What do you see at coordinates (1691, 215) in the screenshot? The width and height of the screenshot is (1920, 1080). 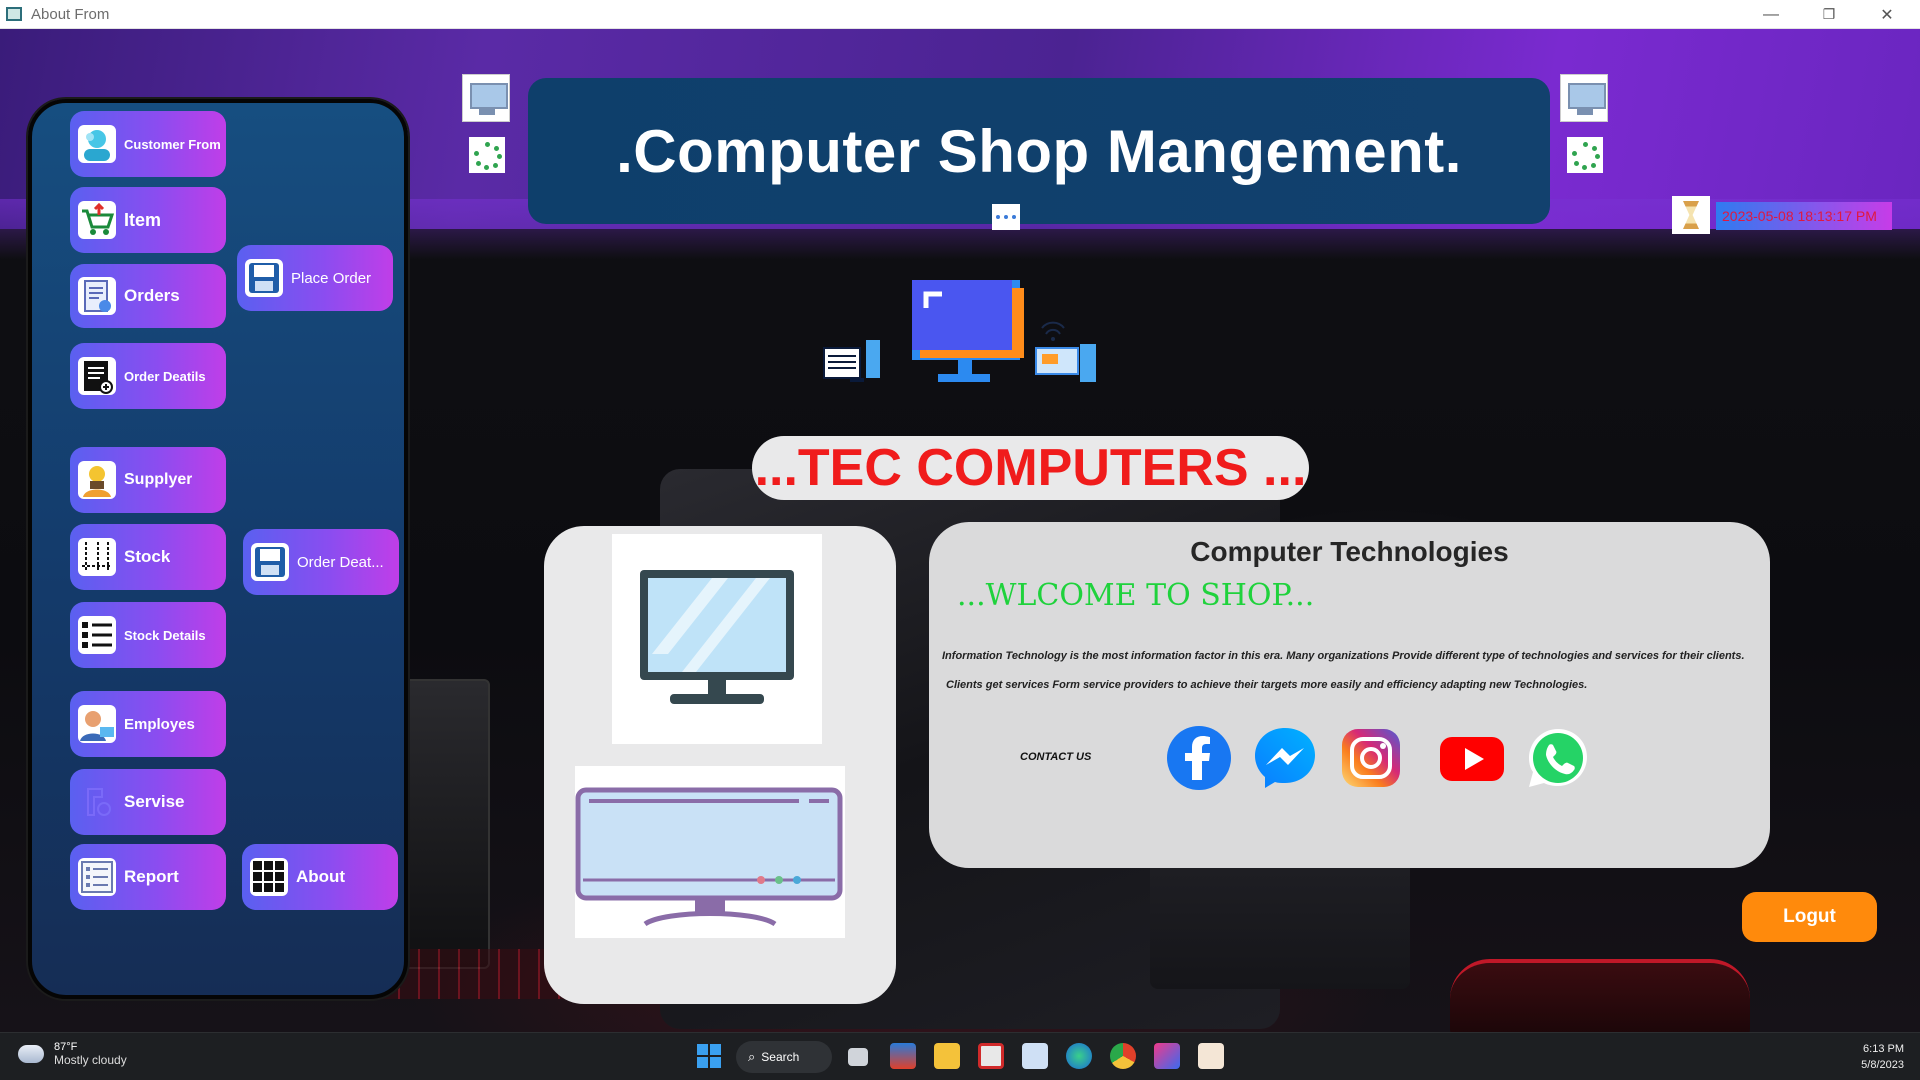 I see `hourglass-icon` at bounding box center [1691, 215].